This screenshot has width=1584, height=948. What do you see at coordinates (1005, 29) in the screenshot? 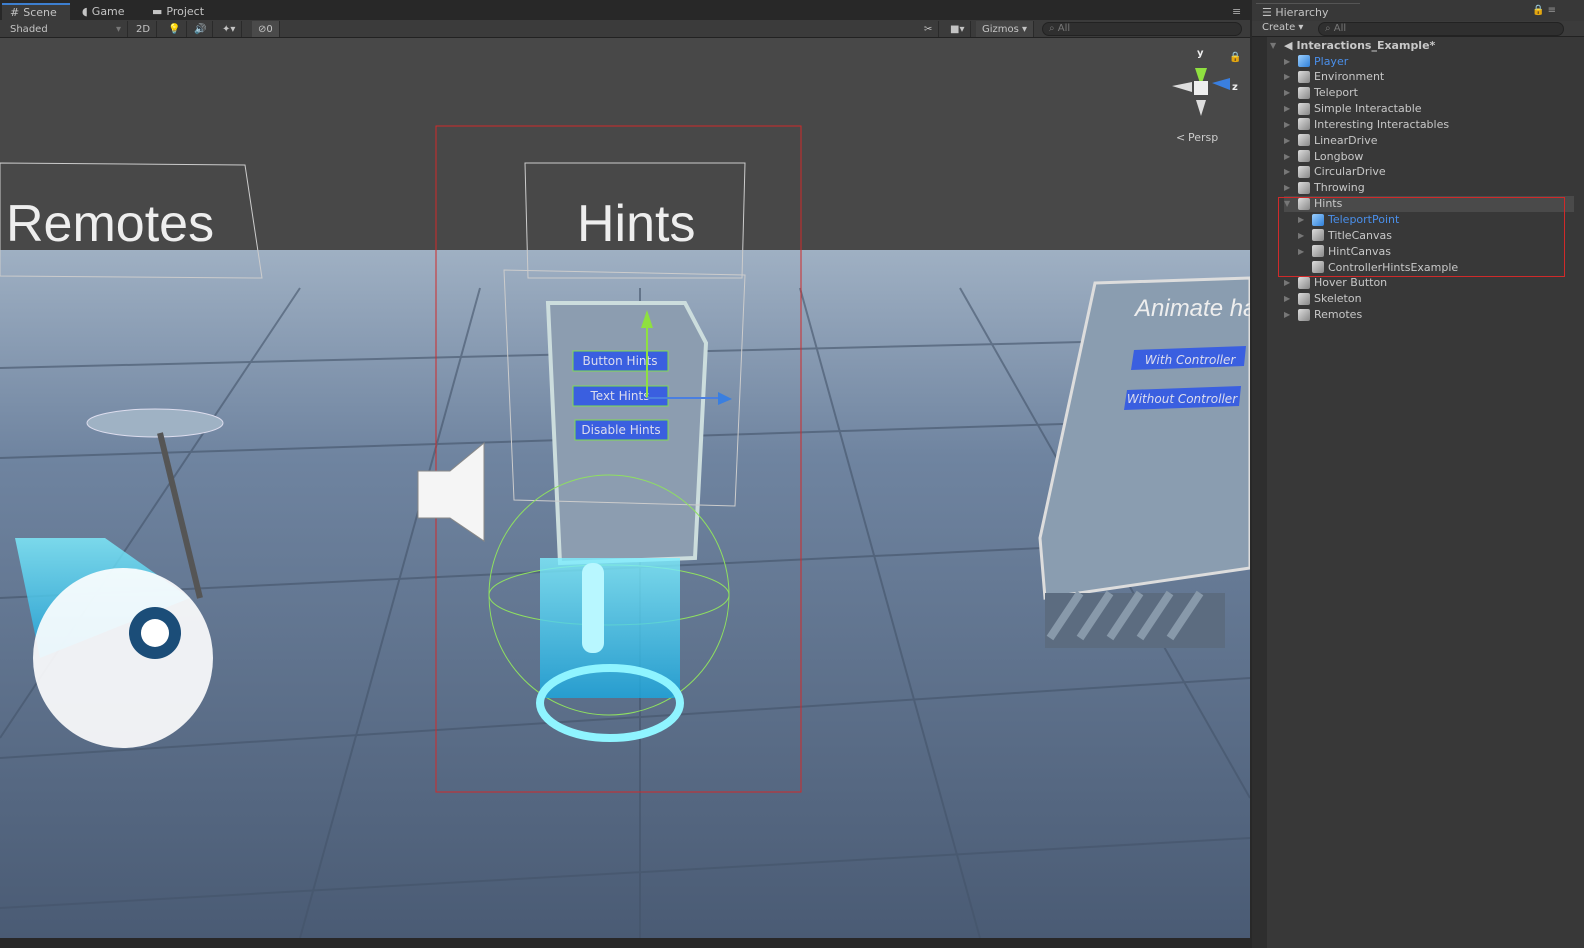
I see `gizmos-dropdown: Gizmos ▾` at bounding box center [1005, 29].